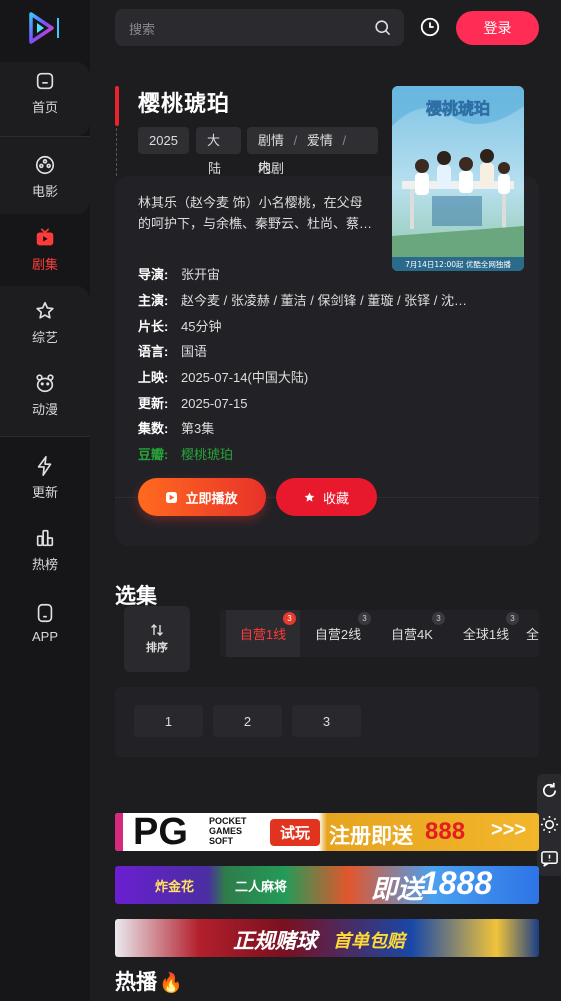 The image size is (561, 1001). I want to click on episode-button: 3, so click(326, 721).